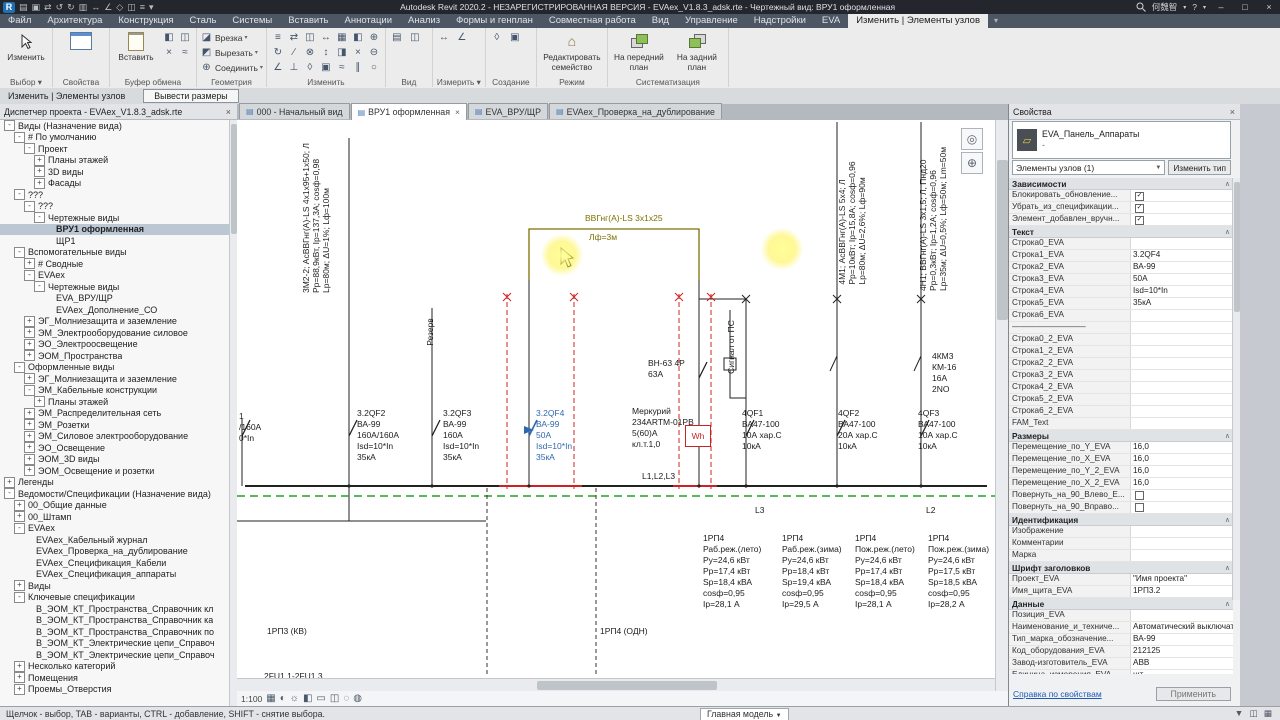  I want to click on ribbon-tab-analyze: Анализ, so click(424, 21).